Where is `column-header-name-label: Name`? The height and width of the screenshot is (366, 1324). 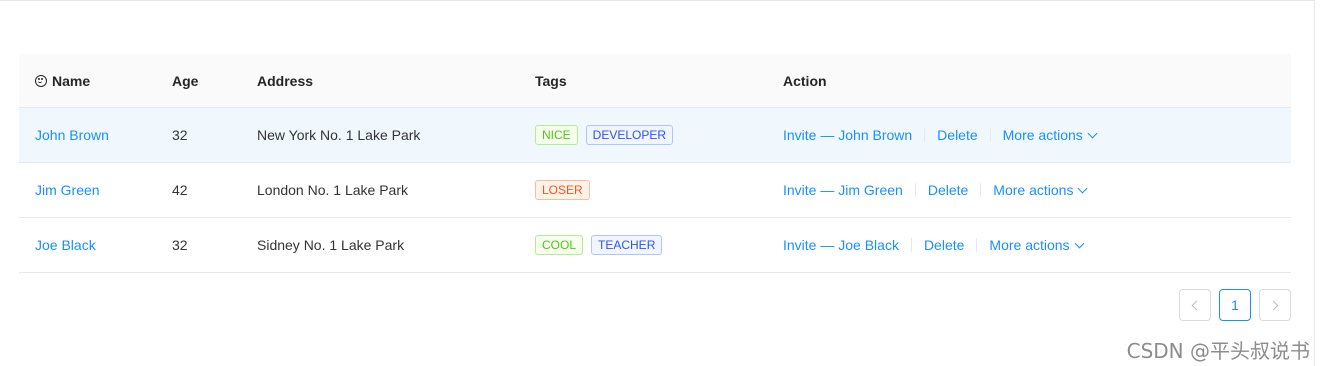
column-header-name-label: Name is located at coordinates (71, 80).